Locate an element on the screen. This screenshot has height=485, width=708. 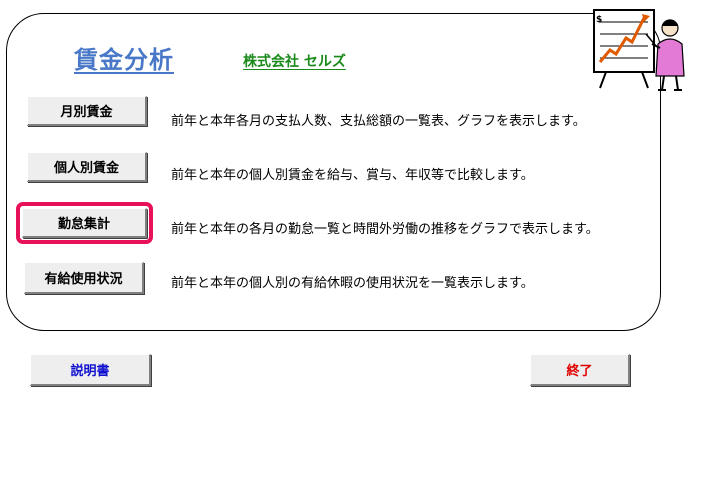
page-title: 賃金分析 is located at coordinates (124, 60).